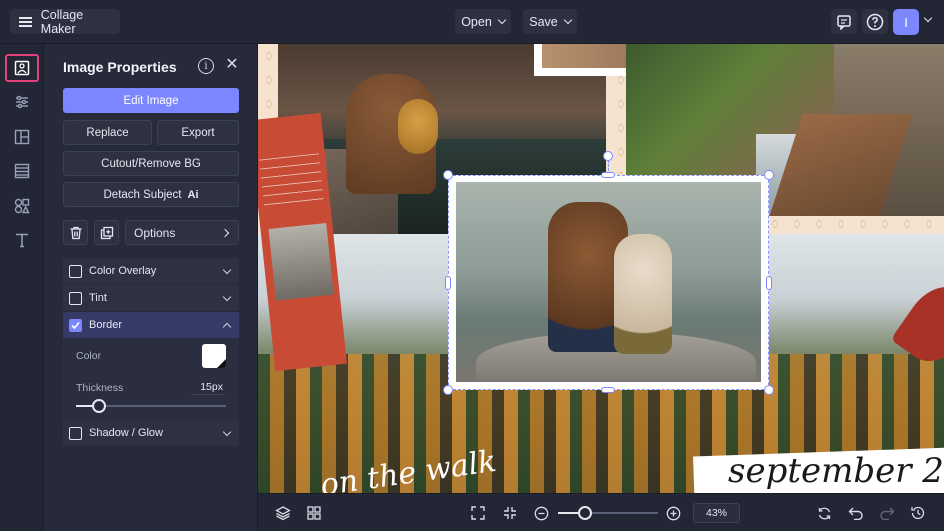 This screenshot has width=944, height=531. What do you see at coordinates (225, 232) in the screenshot?
I see `chevron-right-icon` at bounding box center [225, 232].